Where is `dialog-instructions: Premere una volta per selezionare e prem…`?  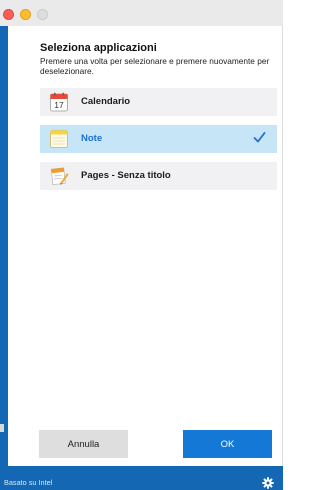
dialog-instructions: Premere una volta per selezionare e prem… is located at coordinates (155, 66).